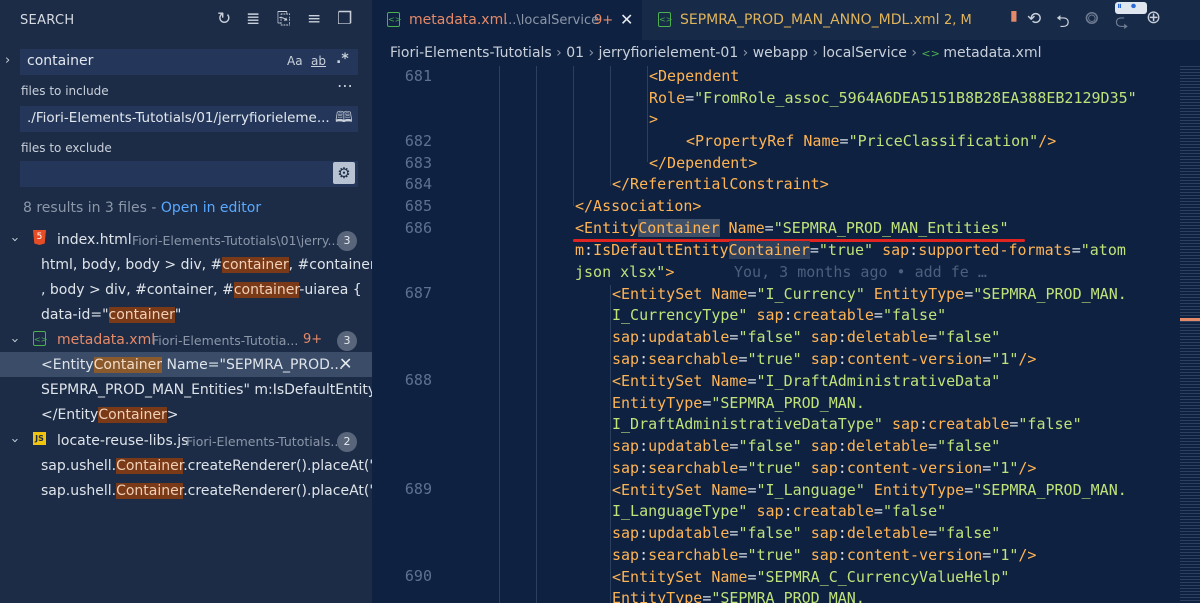  I want to click on breadcrumb-item: 01, so click(575, 53).